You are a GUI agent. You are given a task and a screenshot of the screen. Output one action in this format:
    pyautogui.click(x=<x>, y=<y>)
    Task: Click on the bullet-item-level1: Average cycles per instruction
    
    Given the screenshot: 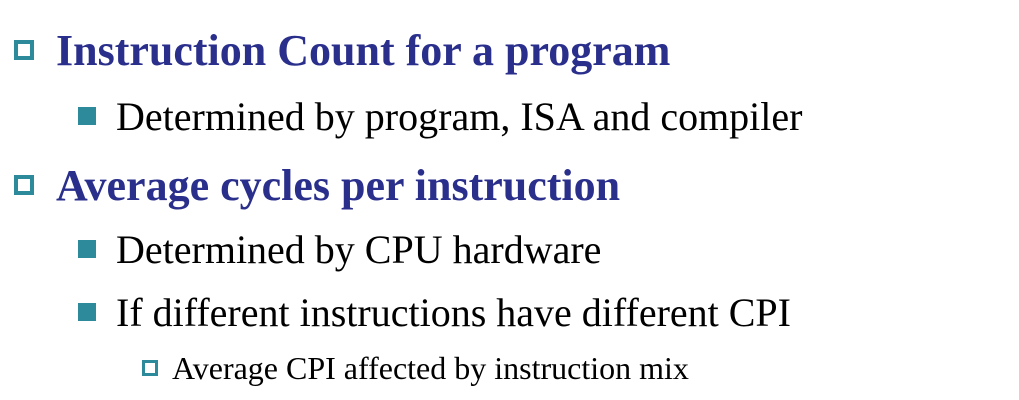 What is the action you would take?
    pyautogui.click(x=317, y=185)
    